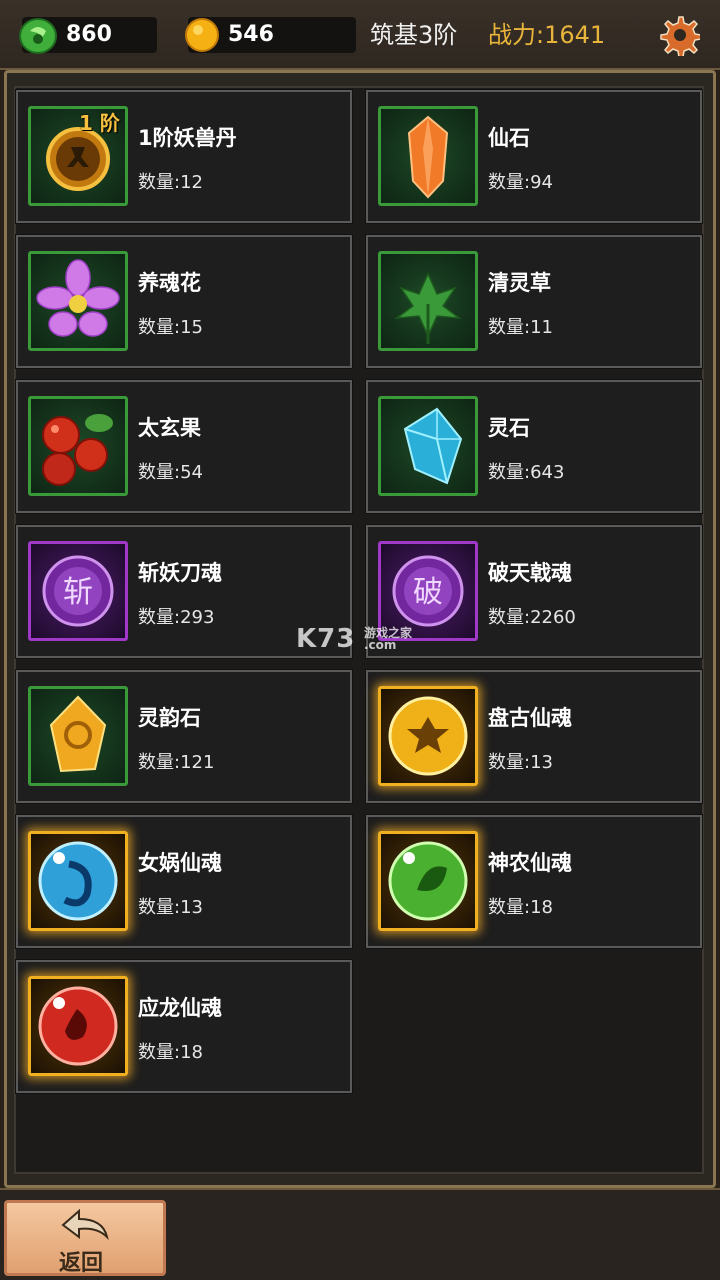 This screenshot has width=720, height=1280. Describe the element at coordinates (509, 138) in the screenshot. I see `item-name: 仙石` at that location.